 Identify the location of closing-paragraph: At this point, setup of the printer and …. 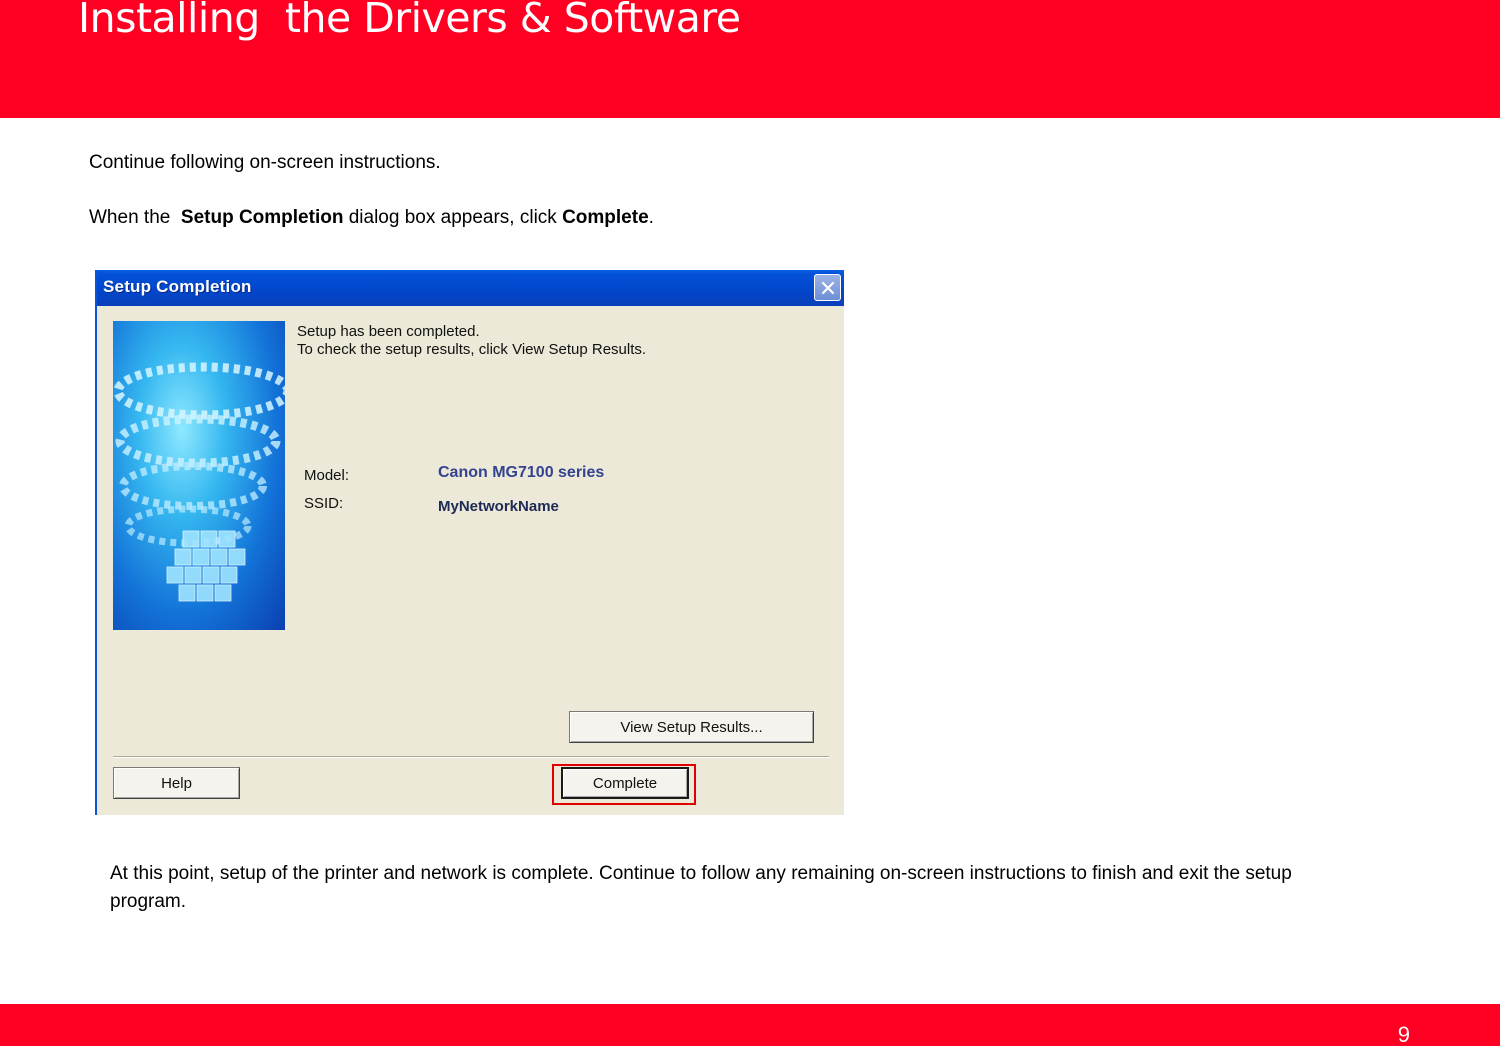
(701, 887).